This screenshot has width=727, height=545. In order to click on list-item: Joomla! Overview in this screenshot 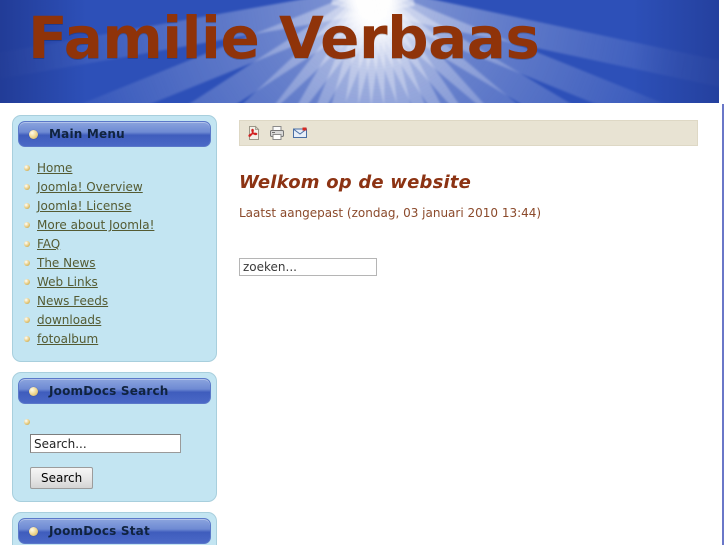, I will do `click(114, 187)`.